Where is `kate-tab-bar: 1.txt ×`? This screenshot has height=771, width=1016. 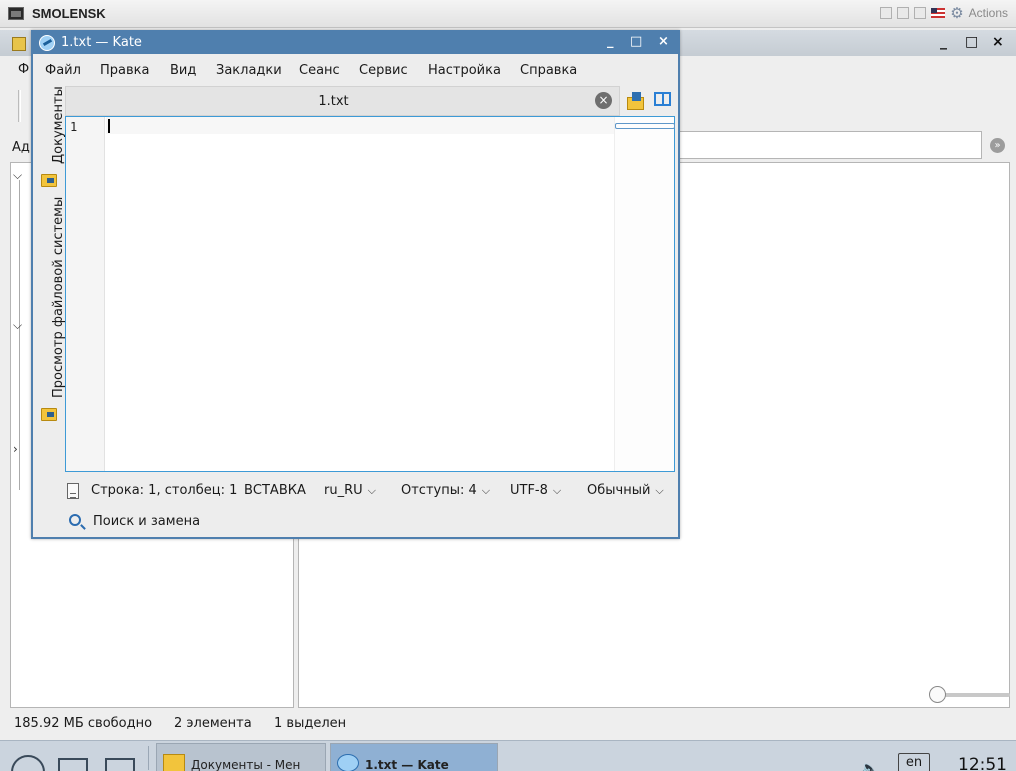 kate-tab-bar: 1.txt × is located at coordinates (342, 101).